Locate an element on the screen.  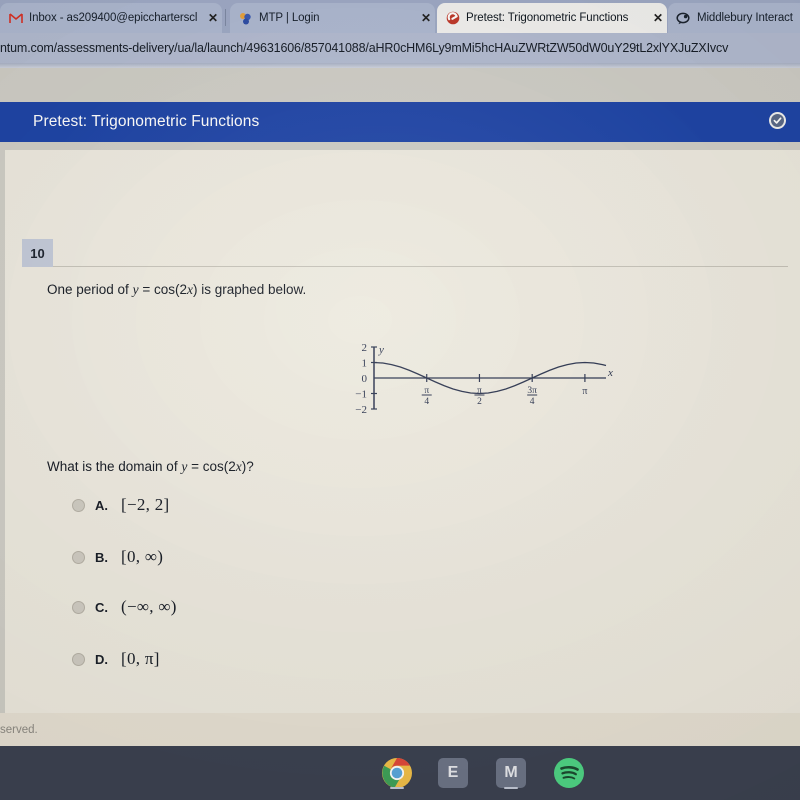
radio-button-b is located at coordinates (78, 557).